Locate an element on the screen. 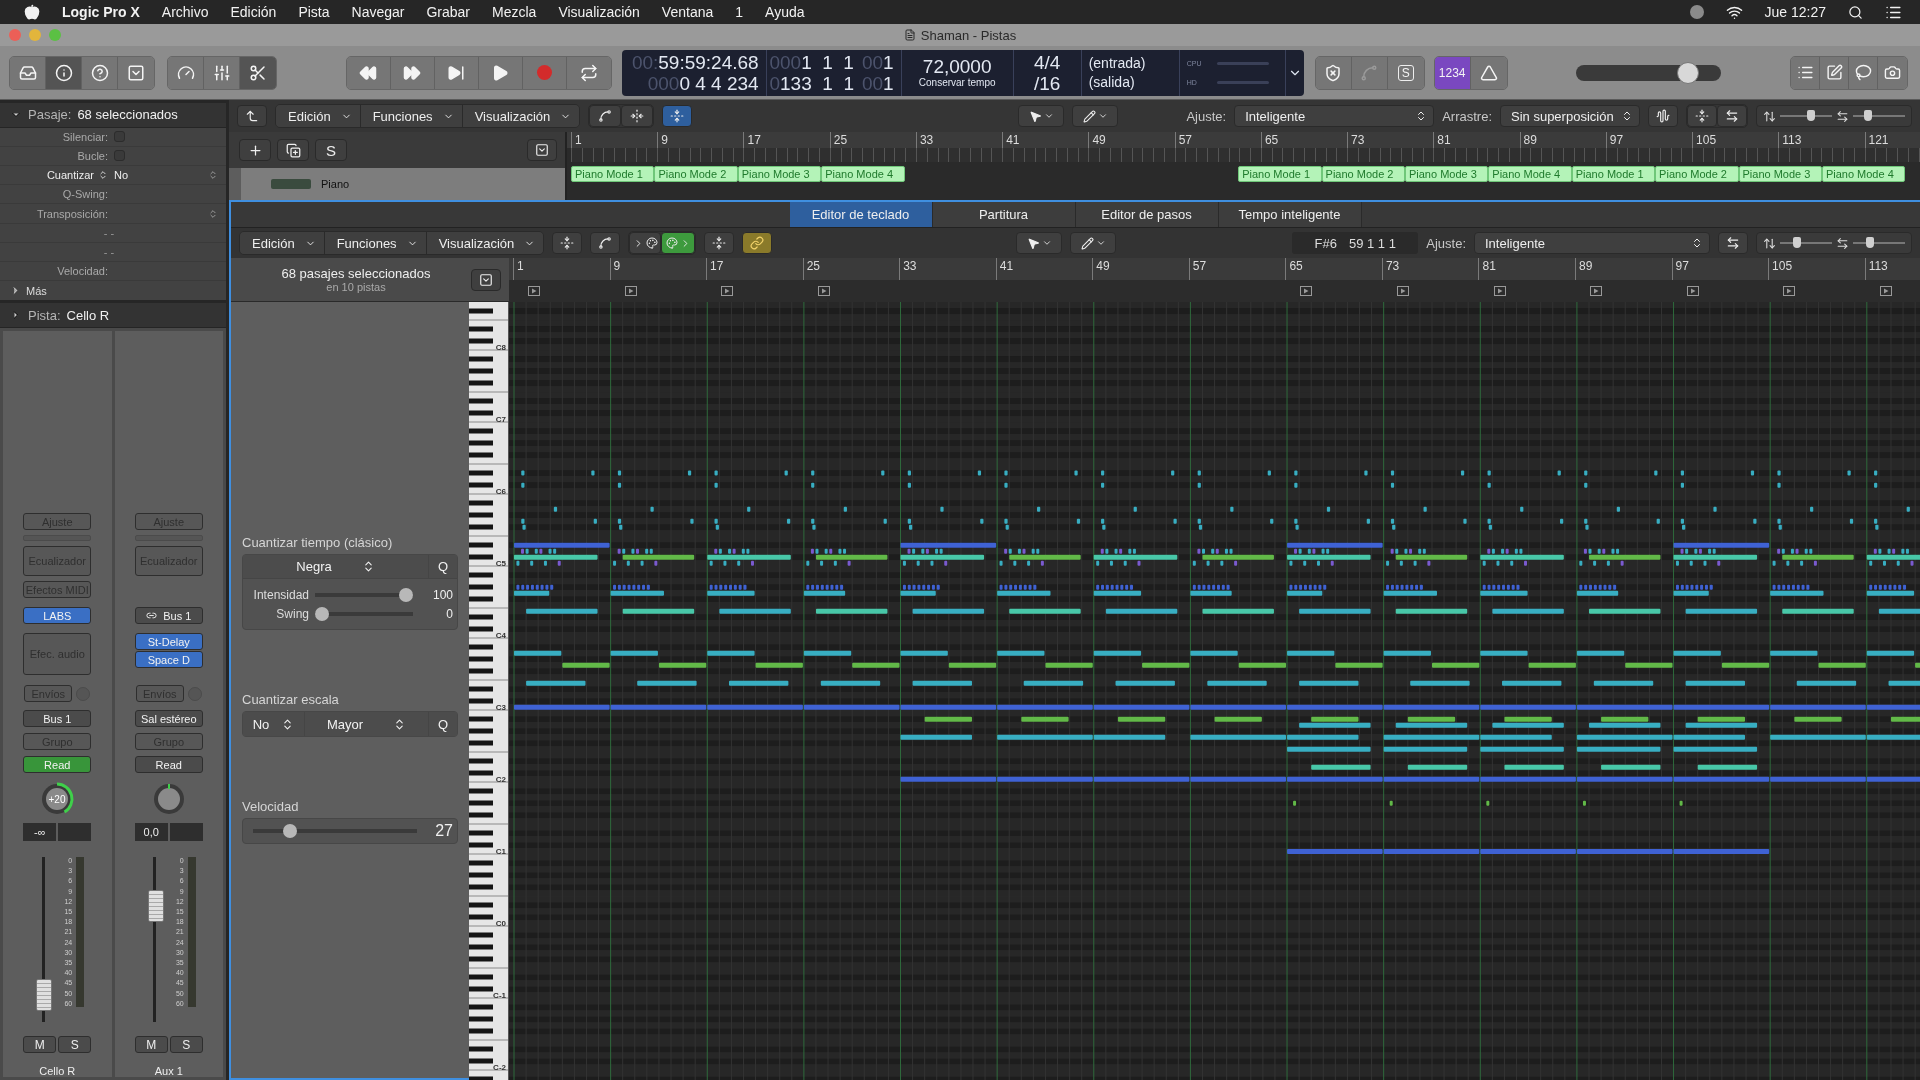  section-title: Cuantizar escala is located at coordinates (291, 699).